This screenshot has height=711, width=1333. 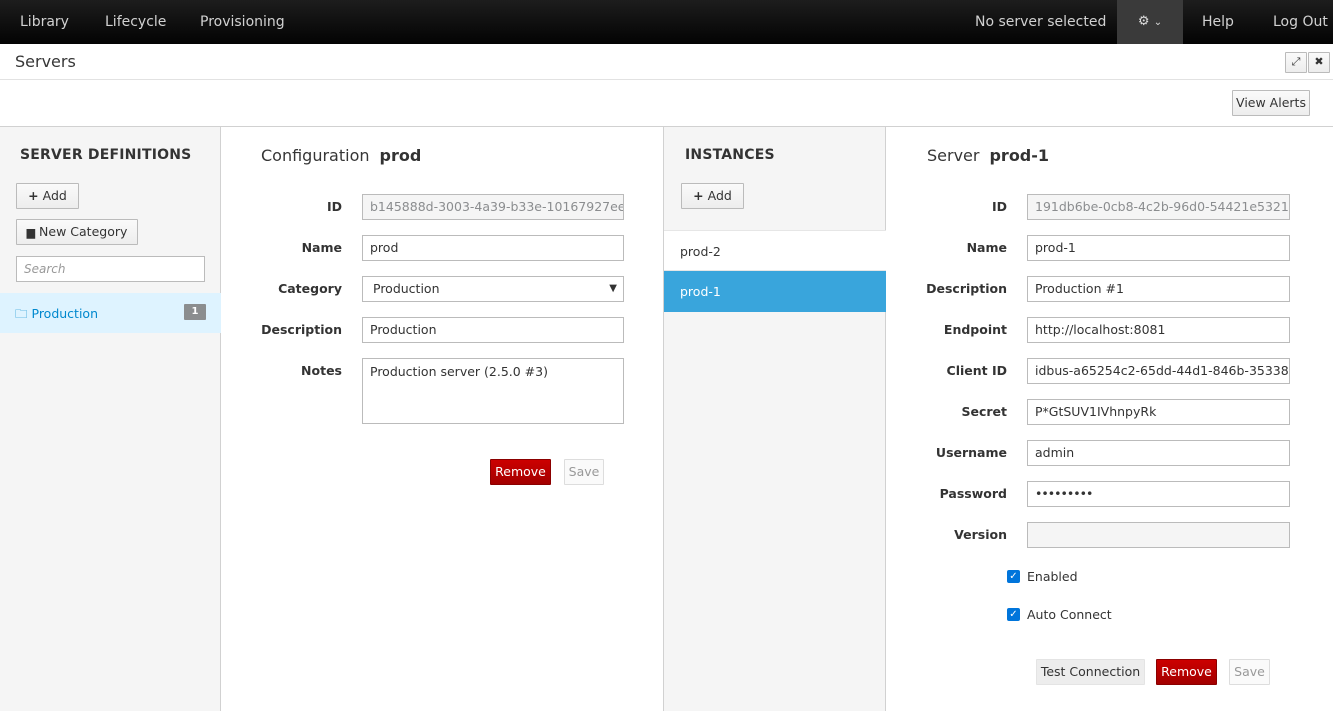 What do you see at coordinates (1271, 103) in the screenshot?
I see `view-alerts-button: View Alerts` at bounding box center [1271, 103].